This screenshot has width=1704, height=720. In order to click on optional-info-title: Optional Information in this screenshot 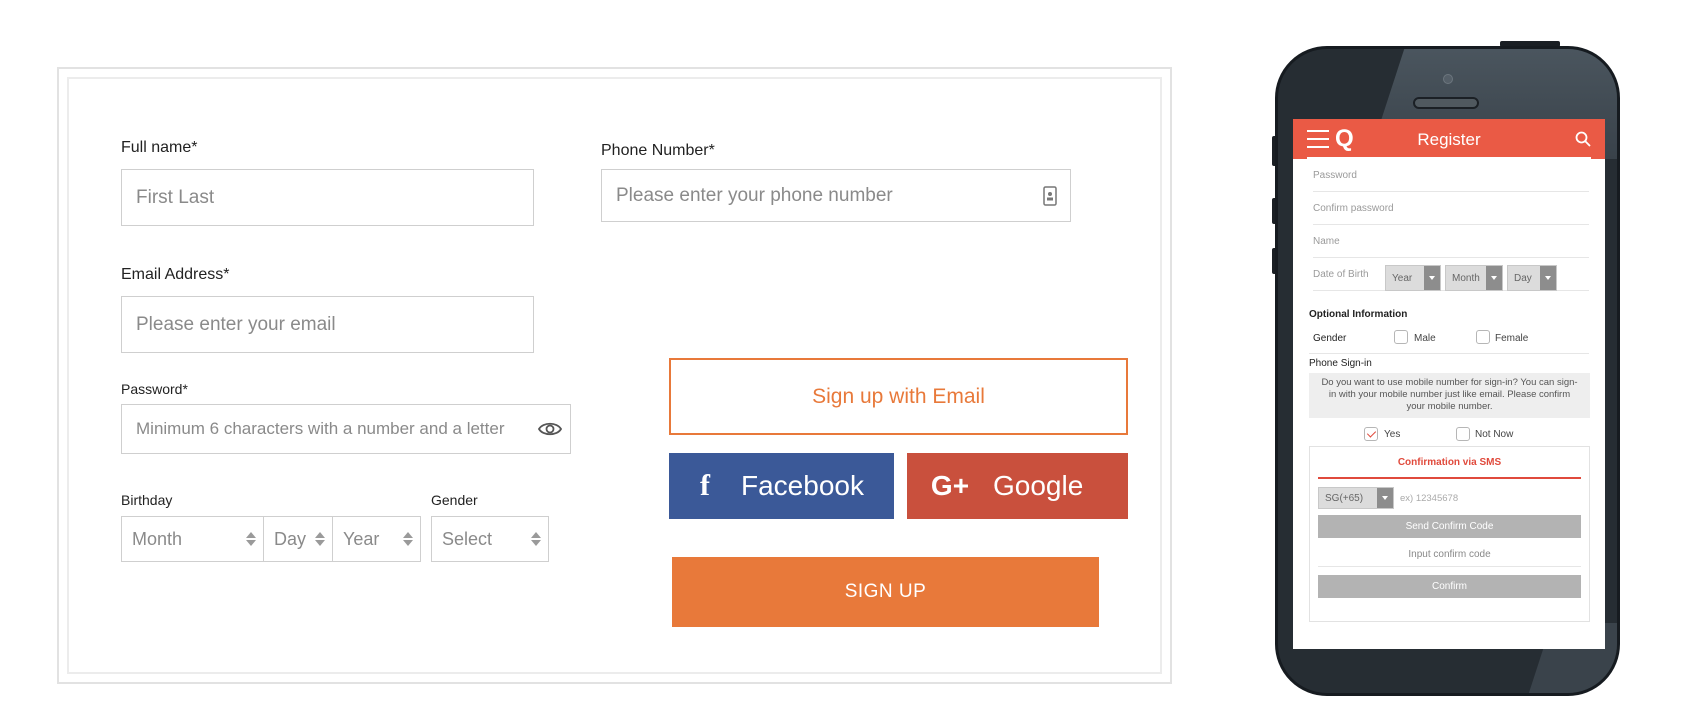, I will do `click(1358, 314)`.